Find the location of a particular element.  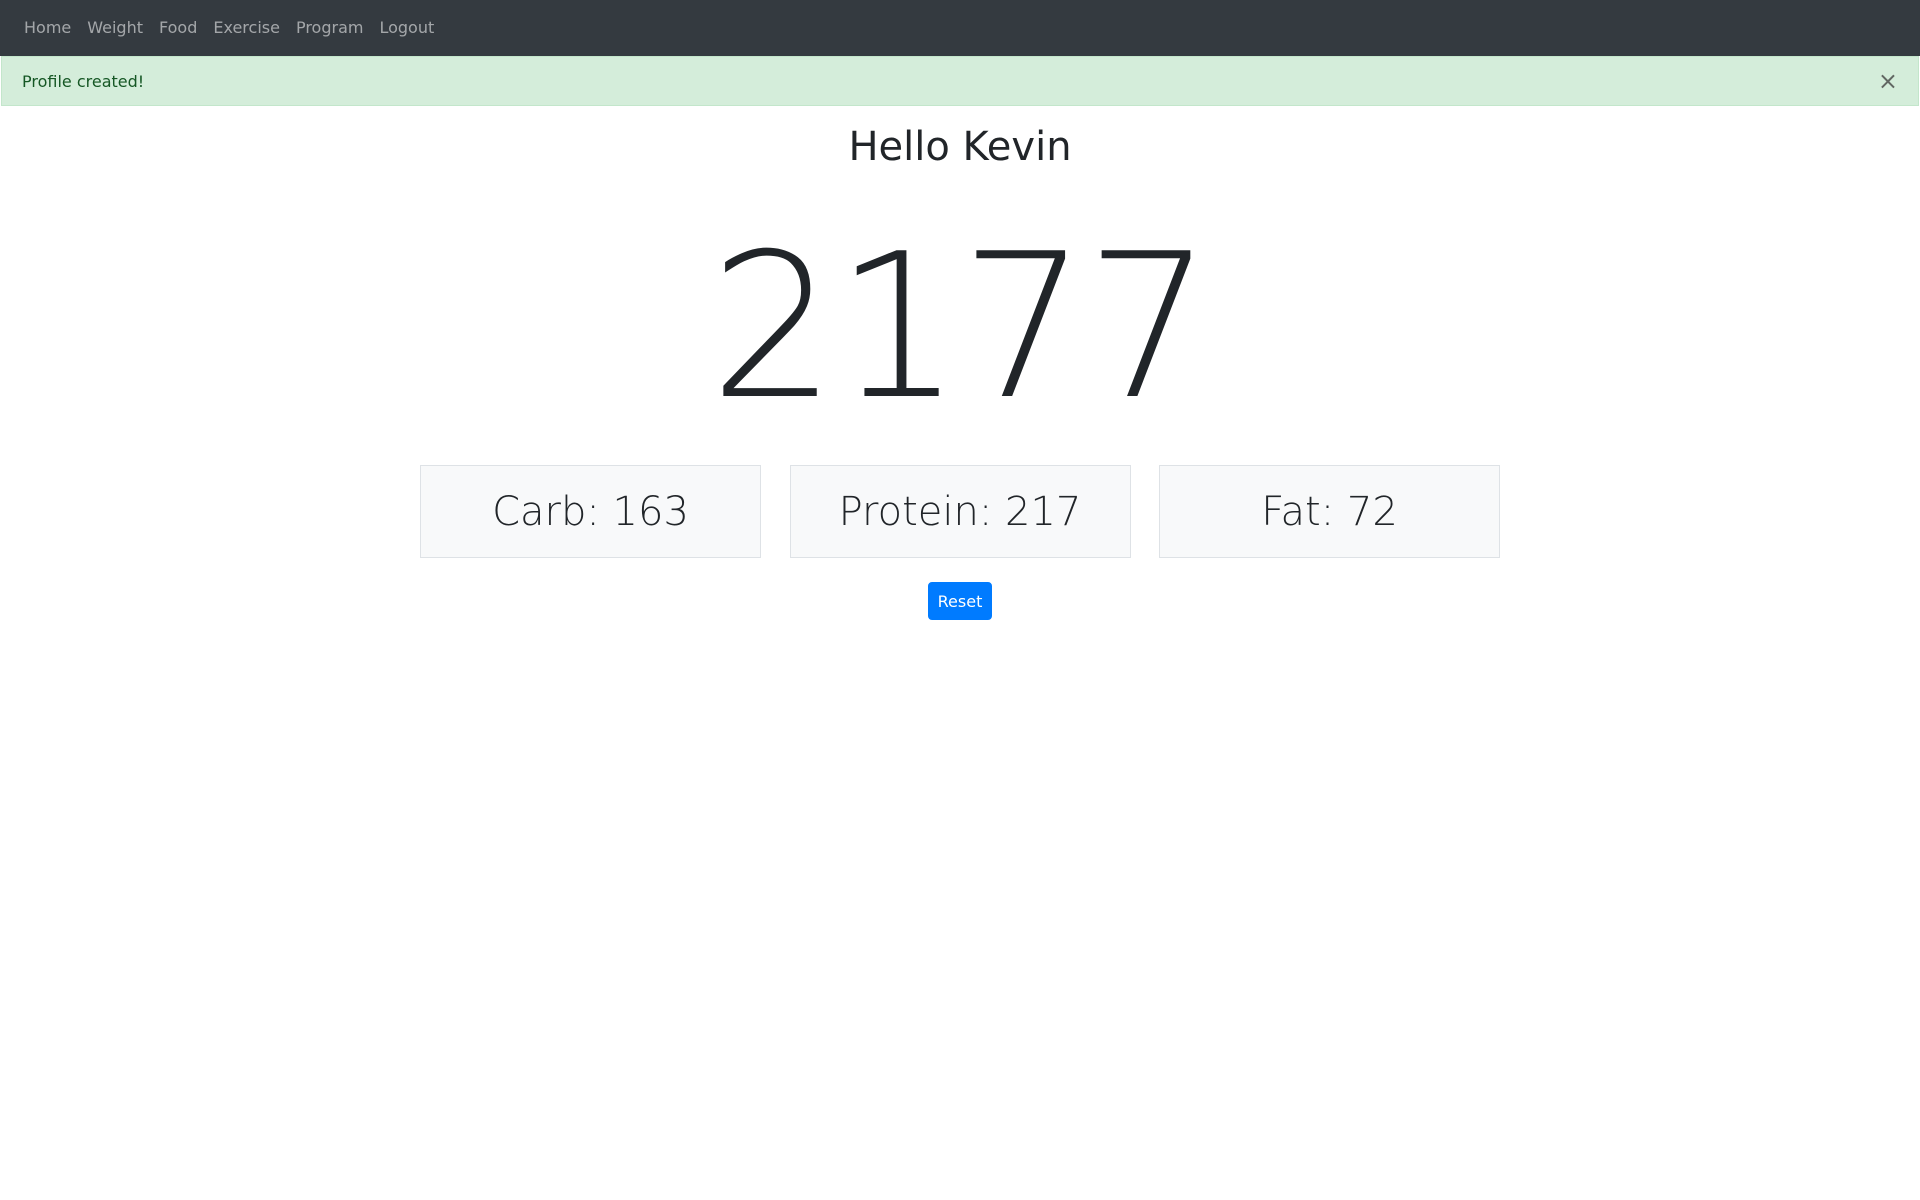

success-alert: Profile created! × is located at coordinates (960, 81).